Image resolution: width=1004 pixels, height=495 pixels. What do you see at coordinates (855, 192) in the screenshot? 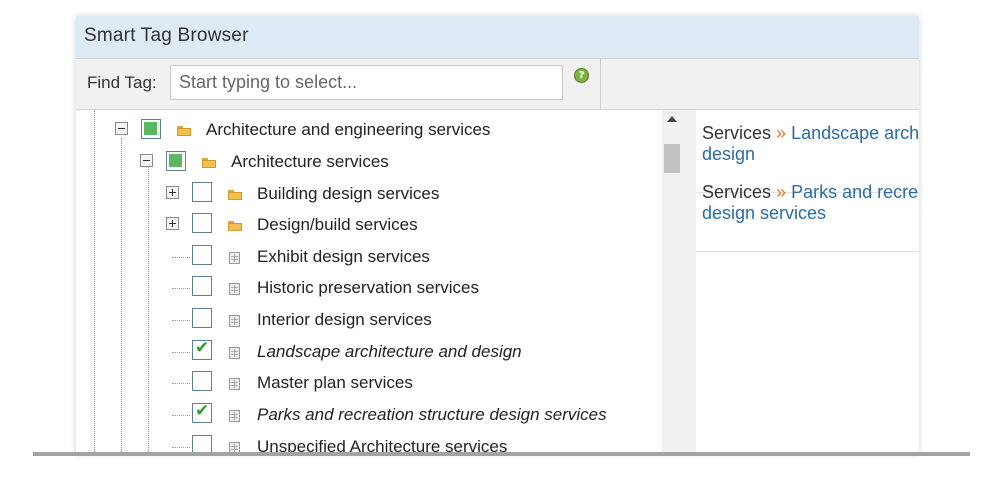
I see `selected-tag-link: Parks and recreati` at bounding box center [855, 192].